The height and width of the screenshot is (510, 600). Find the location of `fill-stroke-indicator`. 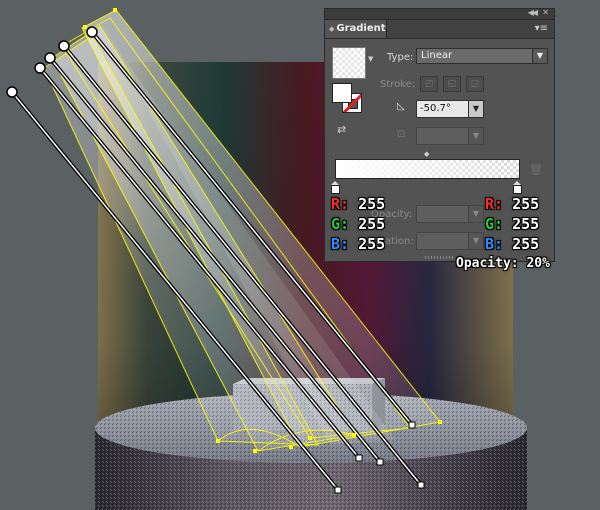

fill-stroke-indicator is located at coordinates (347, 98).